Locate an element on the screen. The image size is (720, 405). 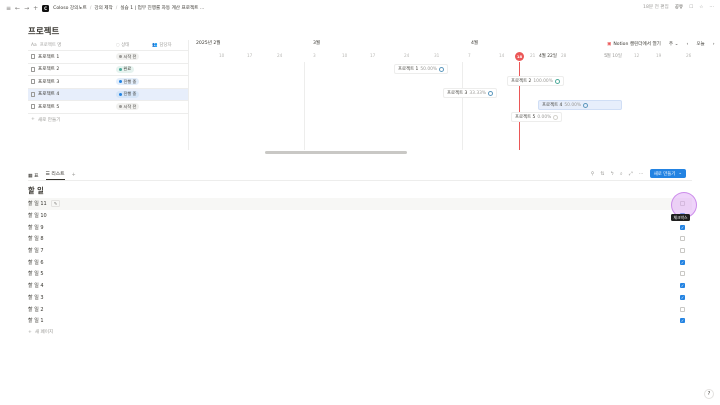
new-page-button: + 새 페이지 is located at coordinates (360, 332).